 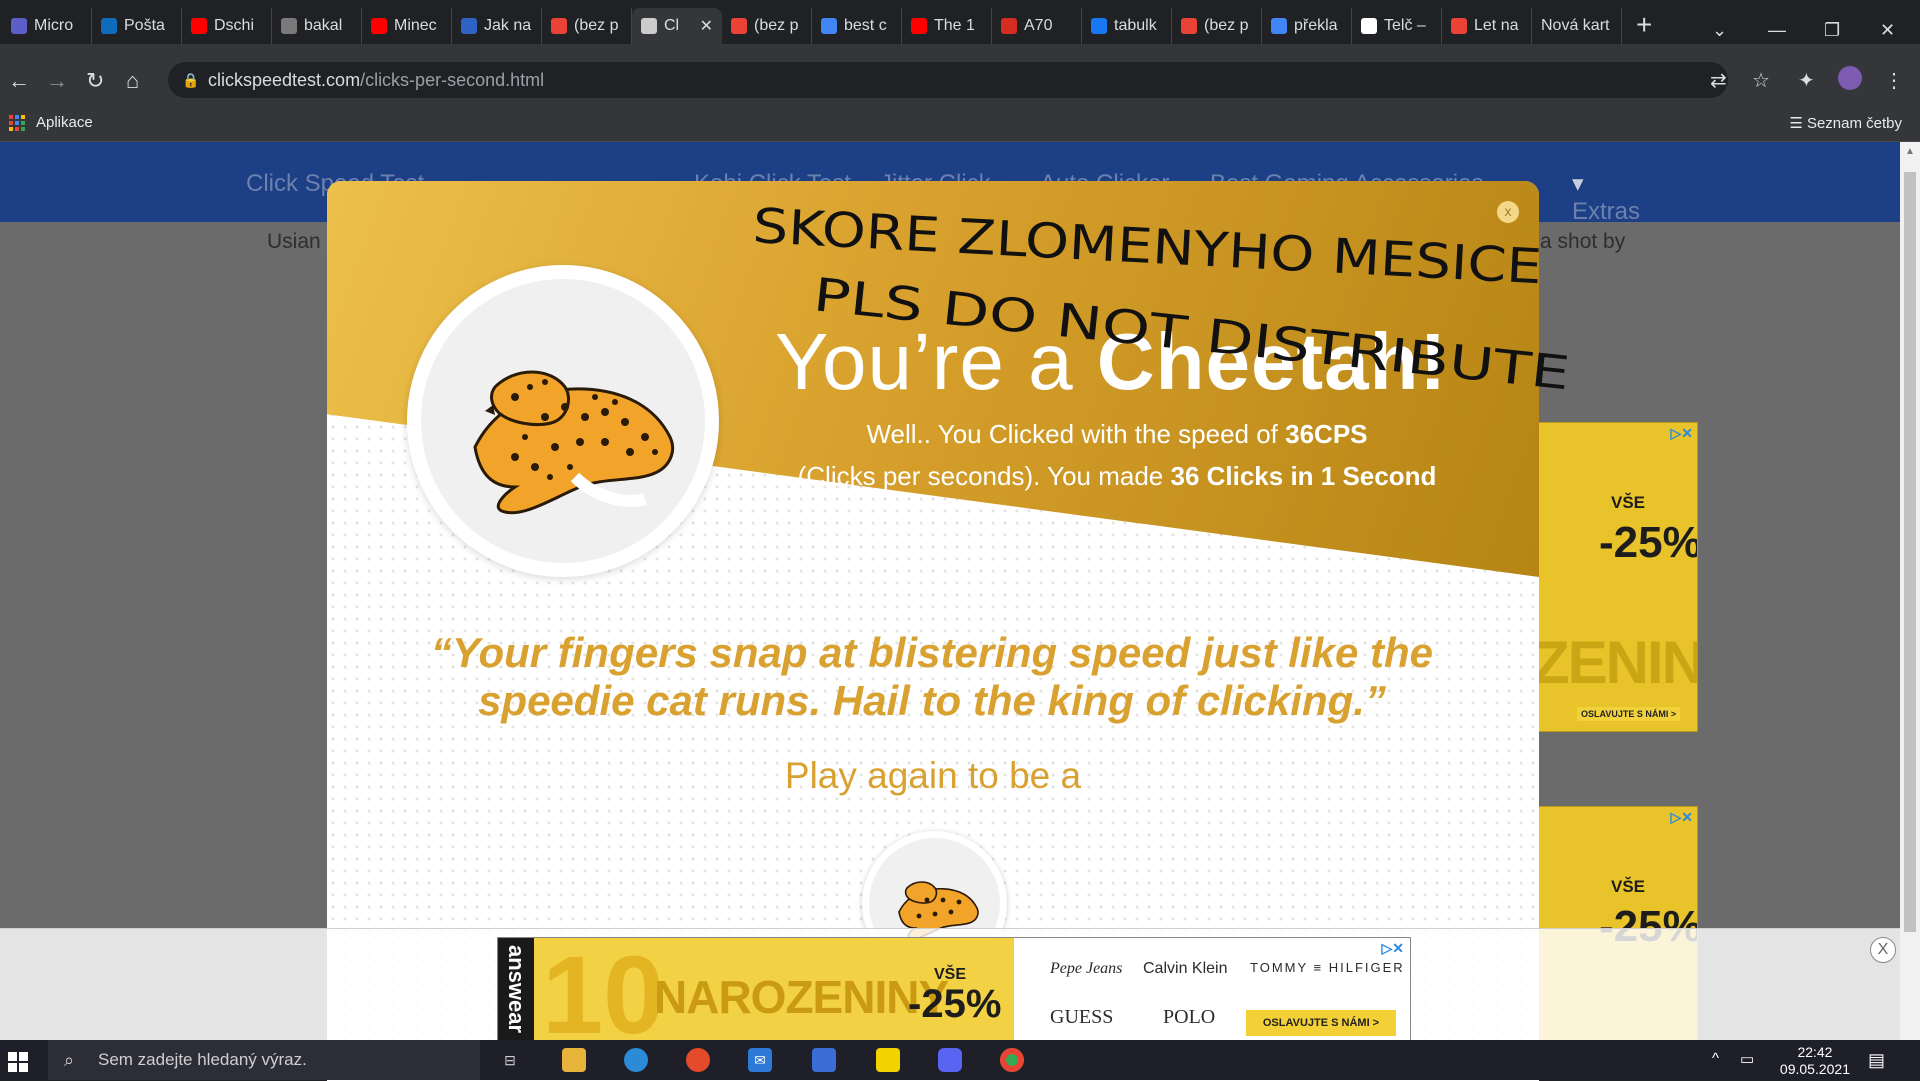 I want to click on browser-tab: Jak na, so click(x=497, y=26).